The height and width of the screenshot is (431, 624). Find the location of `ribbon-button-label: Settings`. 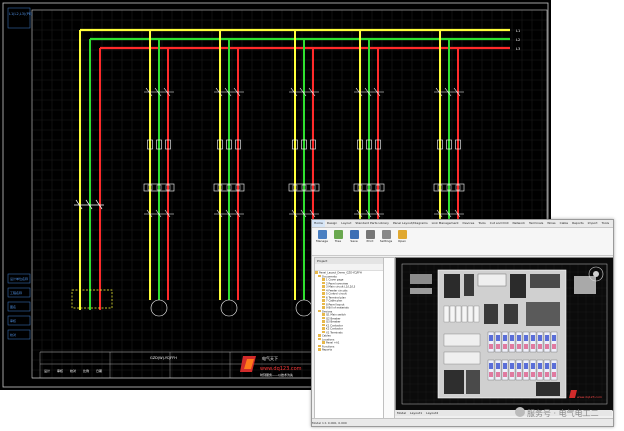

ribbon-button-label: Settings is located at coordinates (386, 241).